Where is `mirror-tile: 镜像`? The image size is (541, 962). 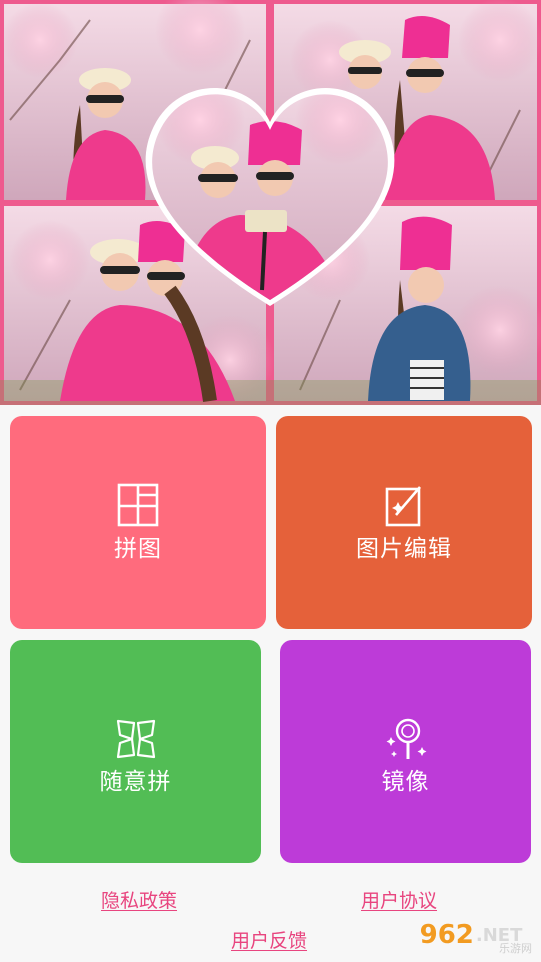
mirror-tile: 镜像 is located at coordinates (405, 751).